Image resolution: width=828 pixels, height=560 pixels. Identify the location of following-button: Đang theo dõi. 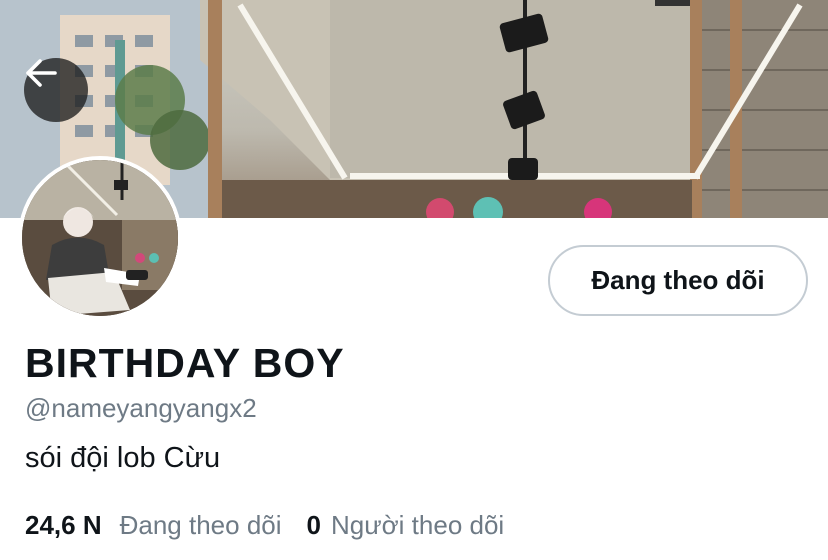
(678, 280).